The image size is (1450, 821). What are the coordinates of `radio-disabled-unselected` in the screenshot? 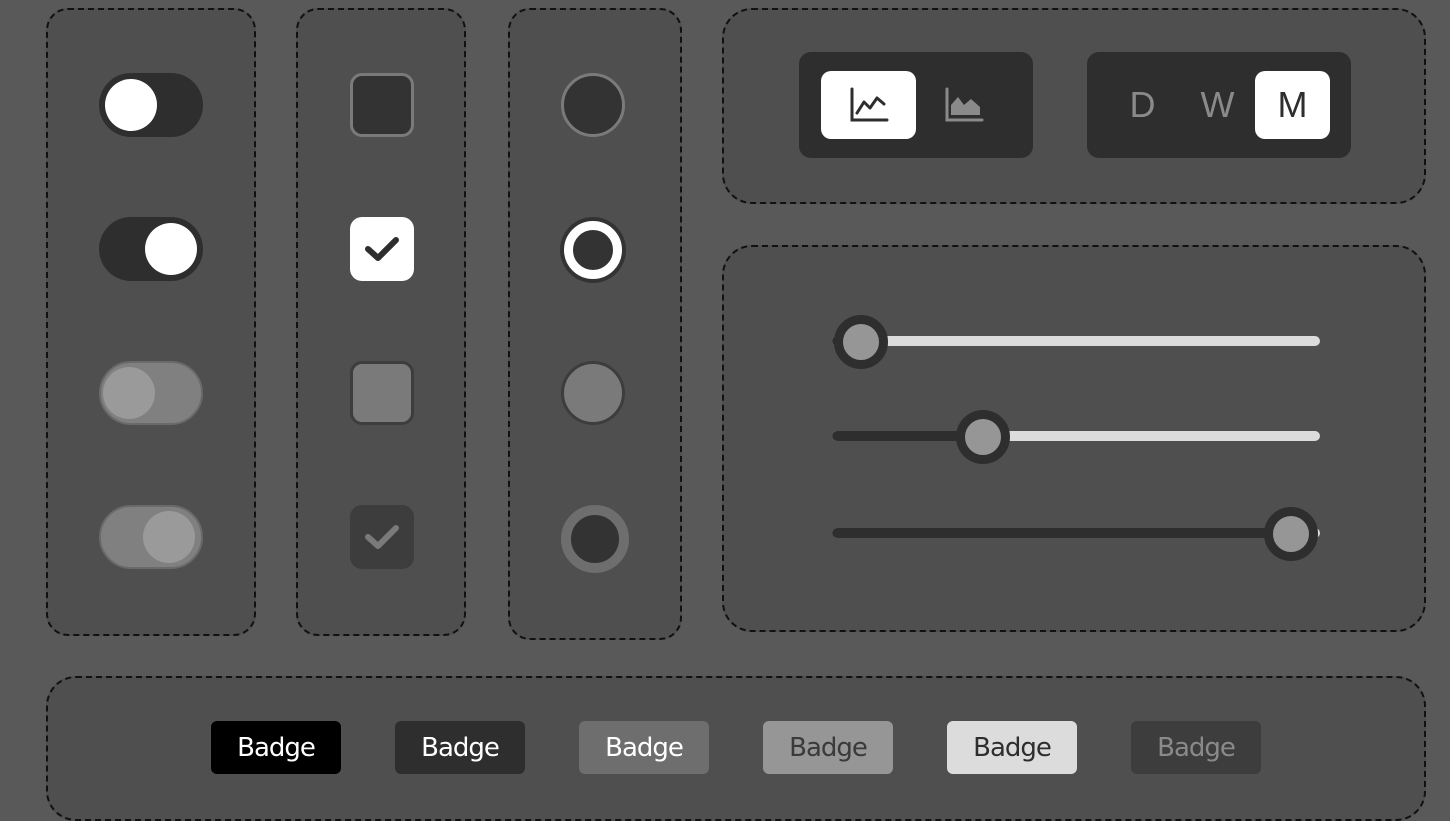 It's located at (593, 393).